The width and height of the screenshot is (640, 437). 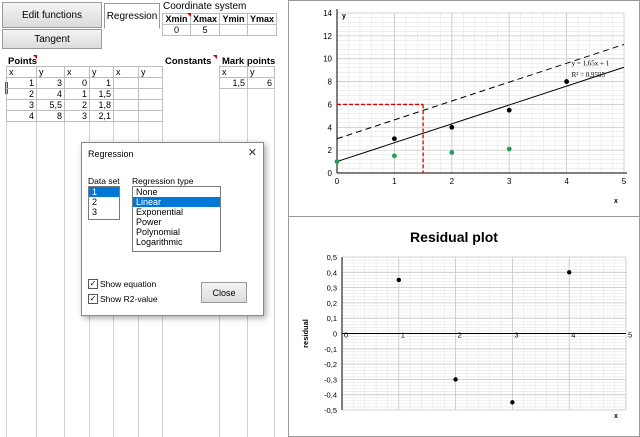 I want to click on show-equation-checkbox: ✓, so click(x=93, y=284).